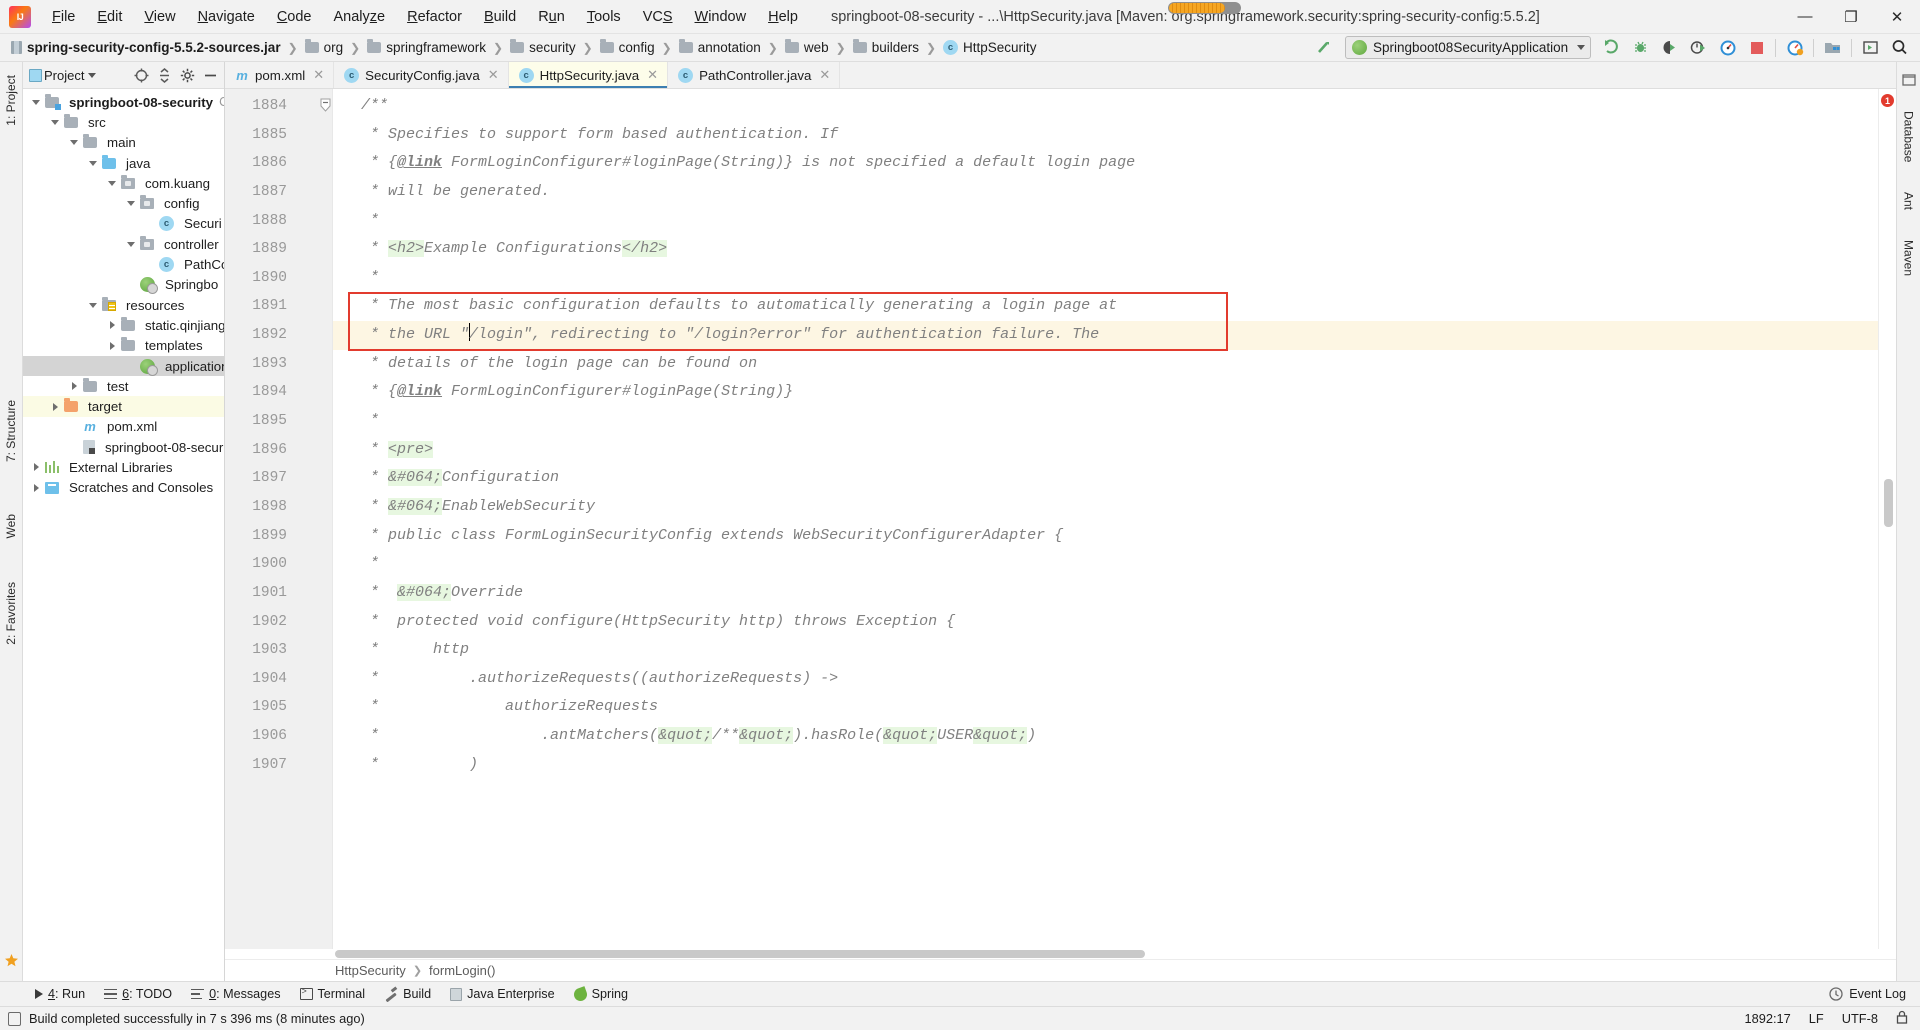 The image size is (1920, 1030). Describe the element at coordinates (1105, 650) in the screenshot. I see `code-line: * http` at that location.